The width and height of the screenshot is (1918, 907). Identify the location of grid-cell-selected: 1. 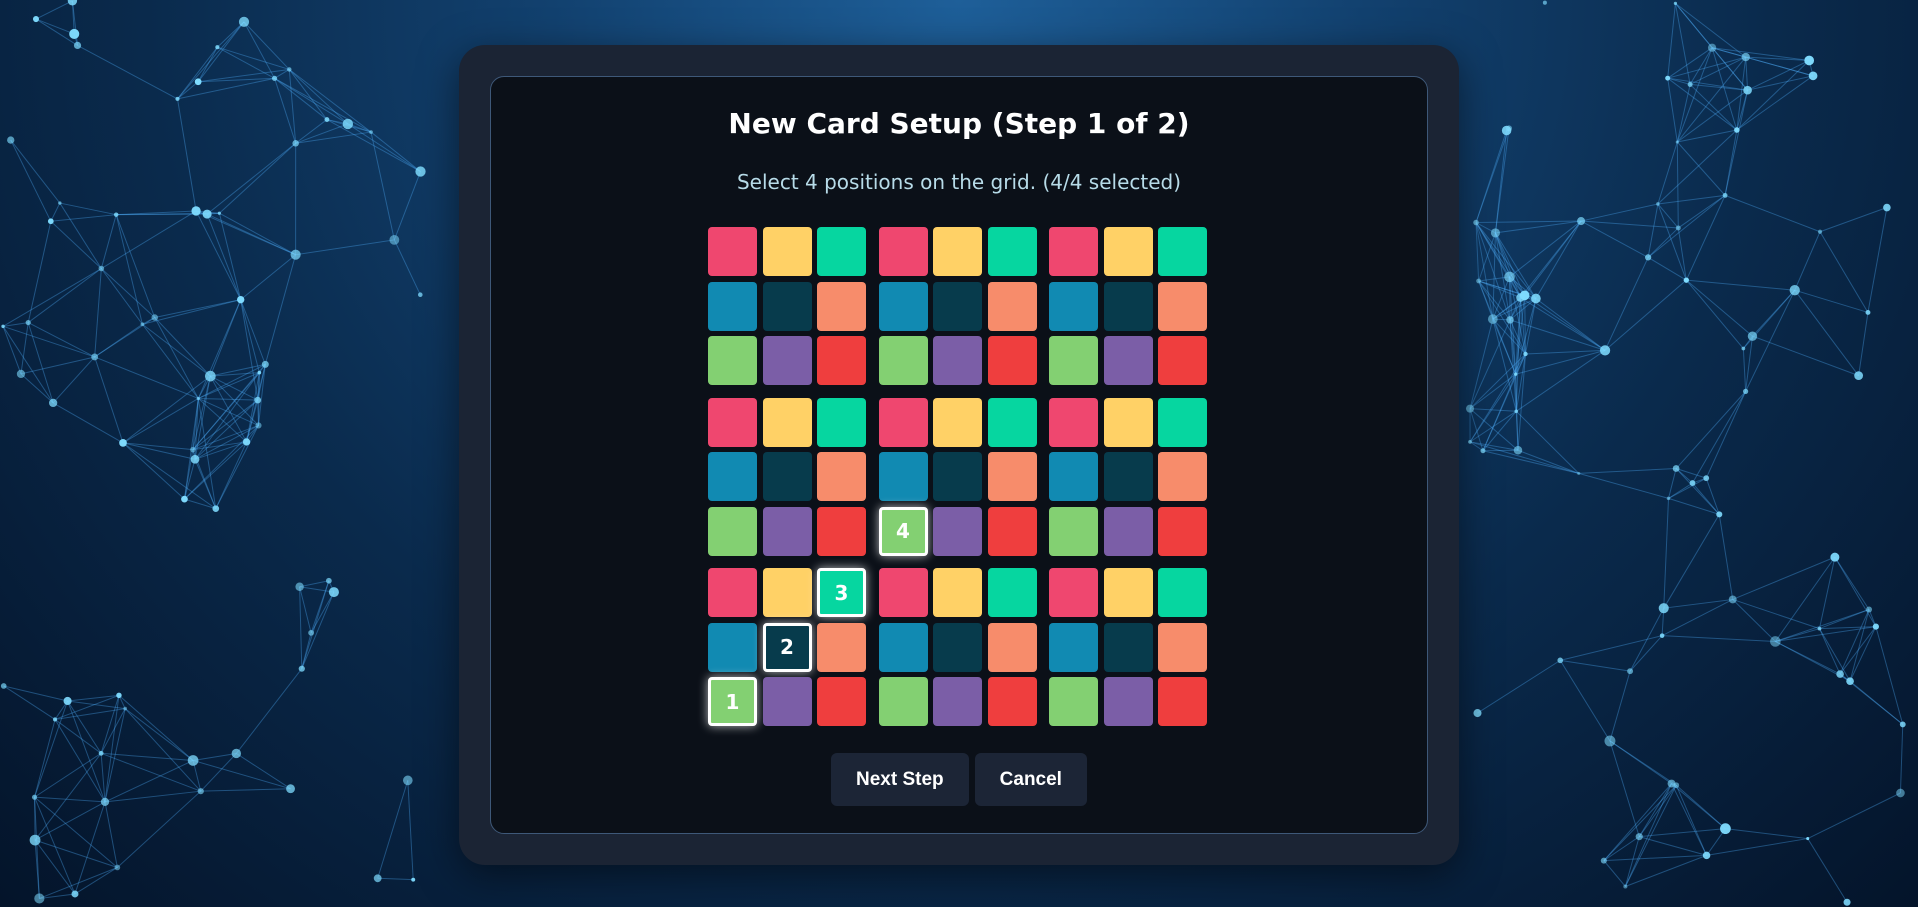
(732, 701).